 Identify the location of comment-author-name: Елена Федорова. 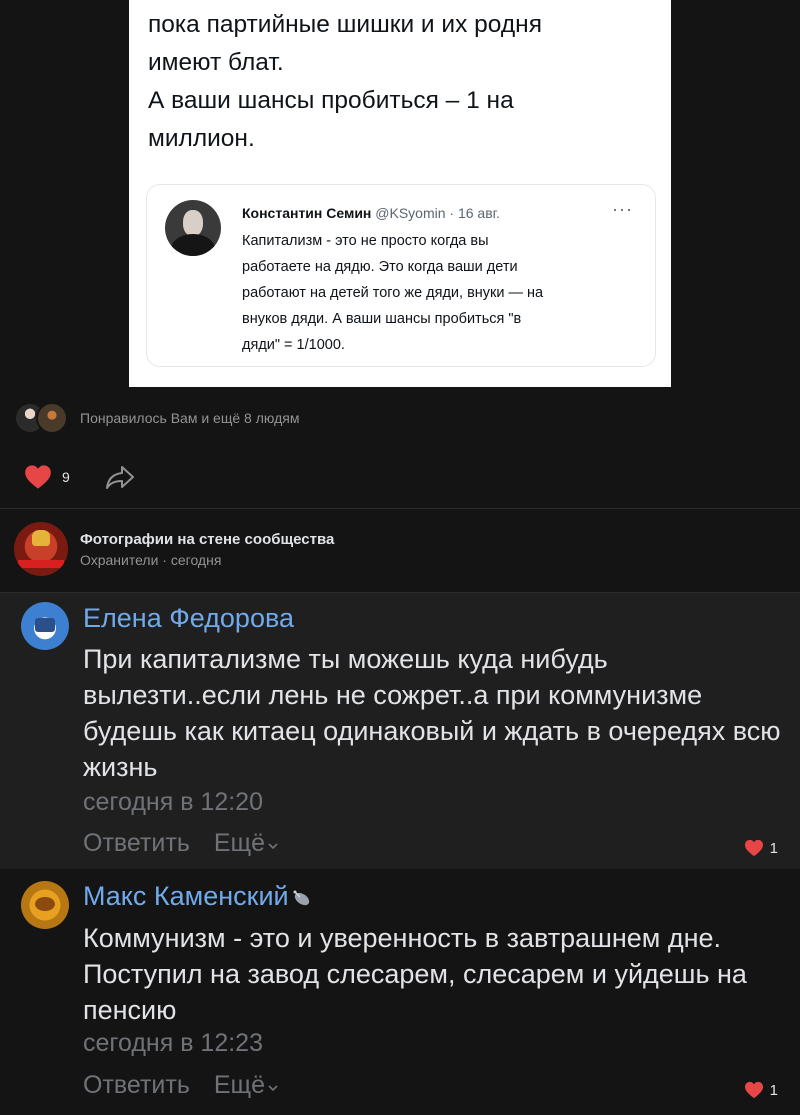
(188, 618).